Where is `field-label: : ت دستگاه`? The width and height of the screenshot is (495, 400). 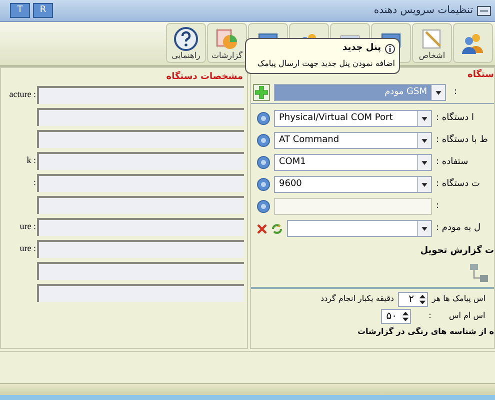 field-label: : ت دستگاه is located at coordinates (458, 184).